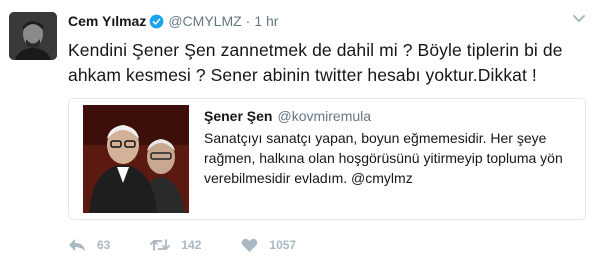 The width and height of the screenshot is (600, 270). Describe the element at coordinates (136, 159) in the screenshot. I see `quoted-photo` at that location.